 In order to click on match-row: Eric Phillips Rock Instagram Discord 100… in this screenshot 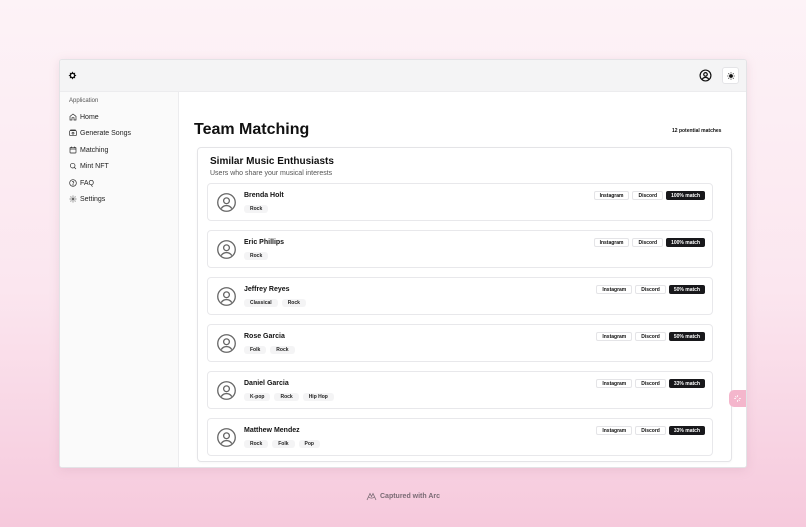, I will do `click(460, 249)`.